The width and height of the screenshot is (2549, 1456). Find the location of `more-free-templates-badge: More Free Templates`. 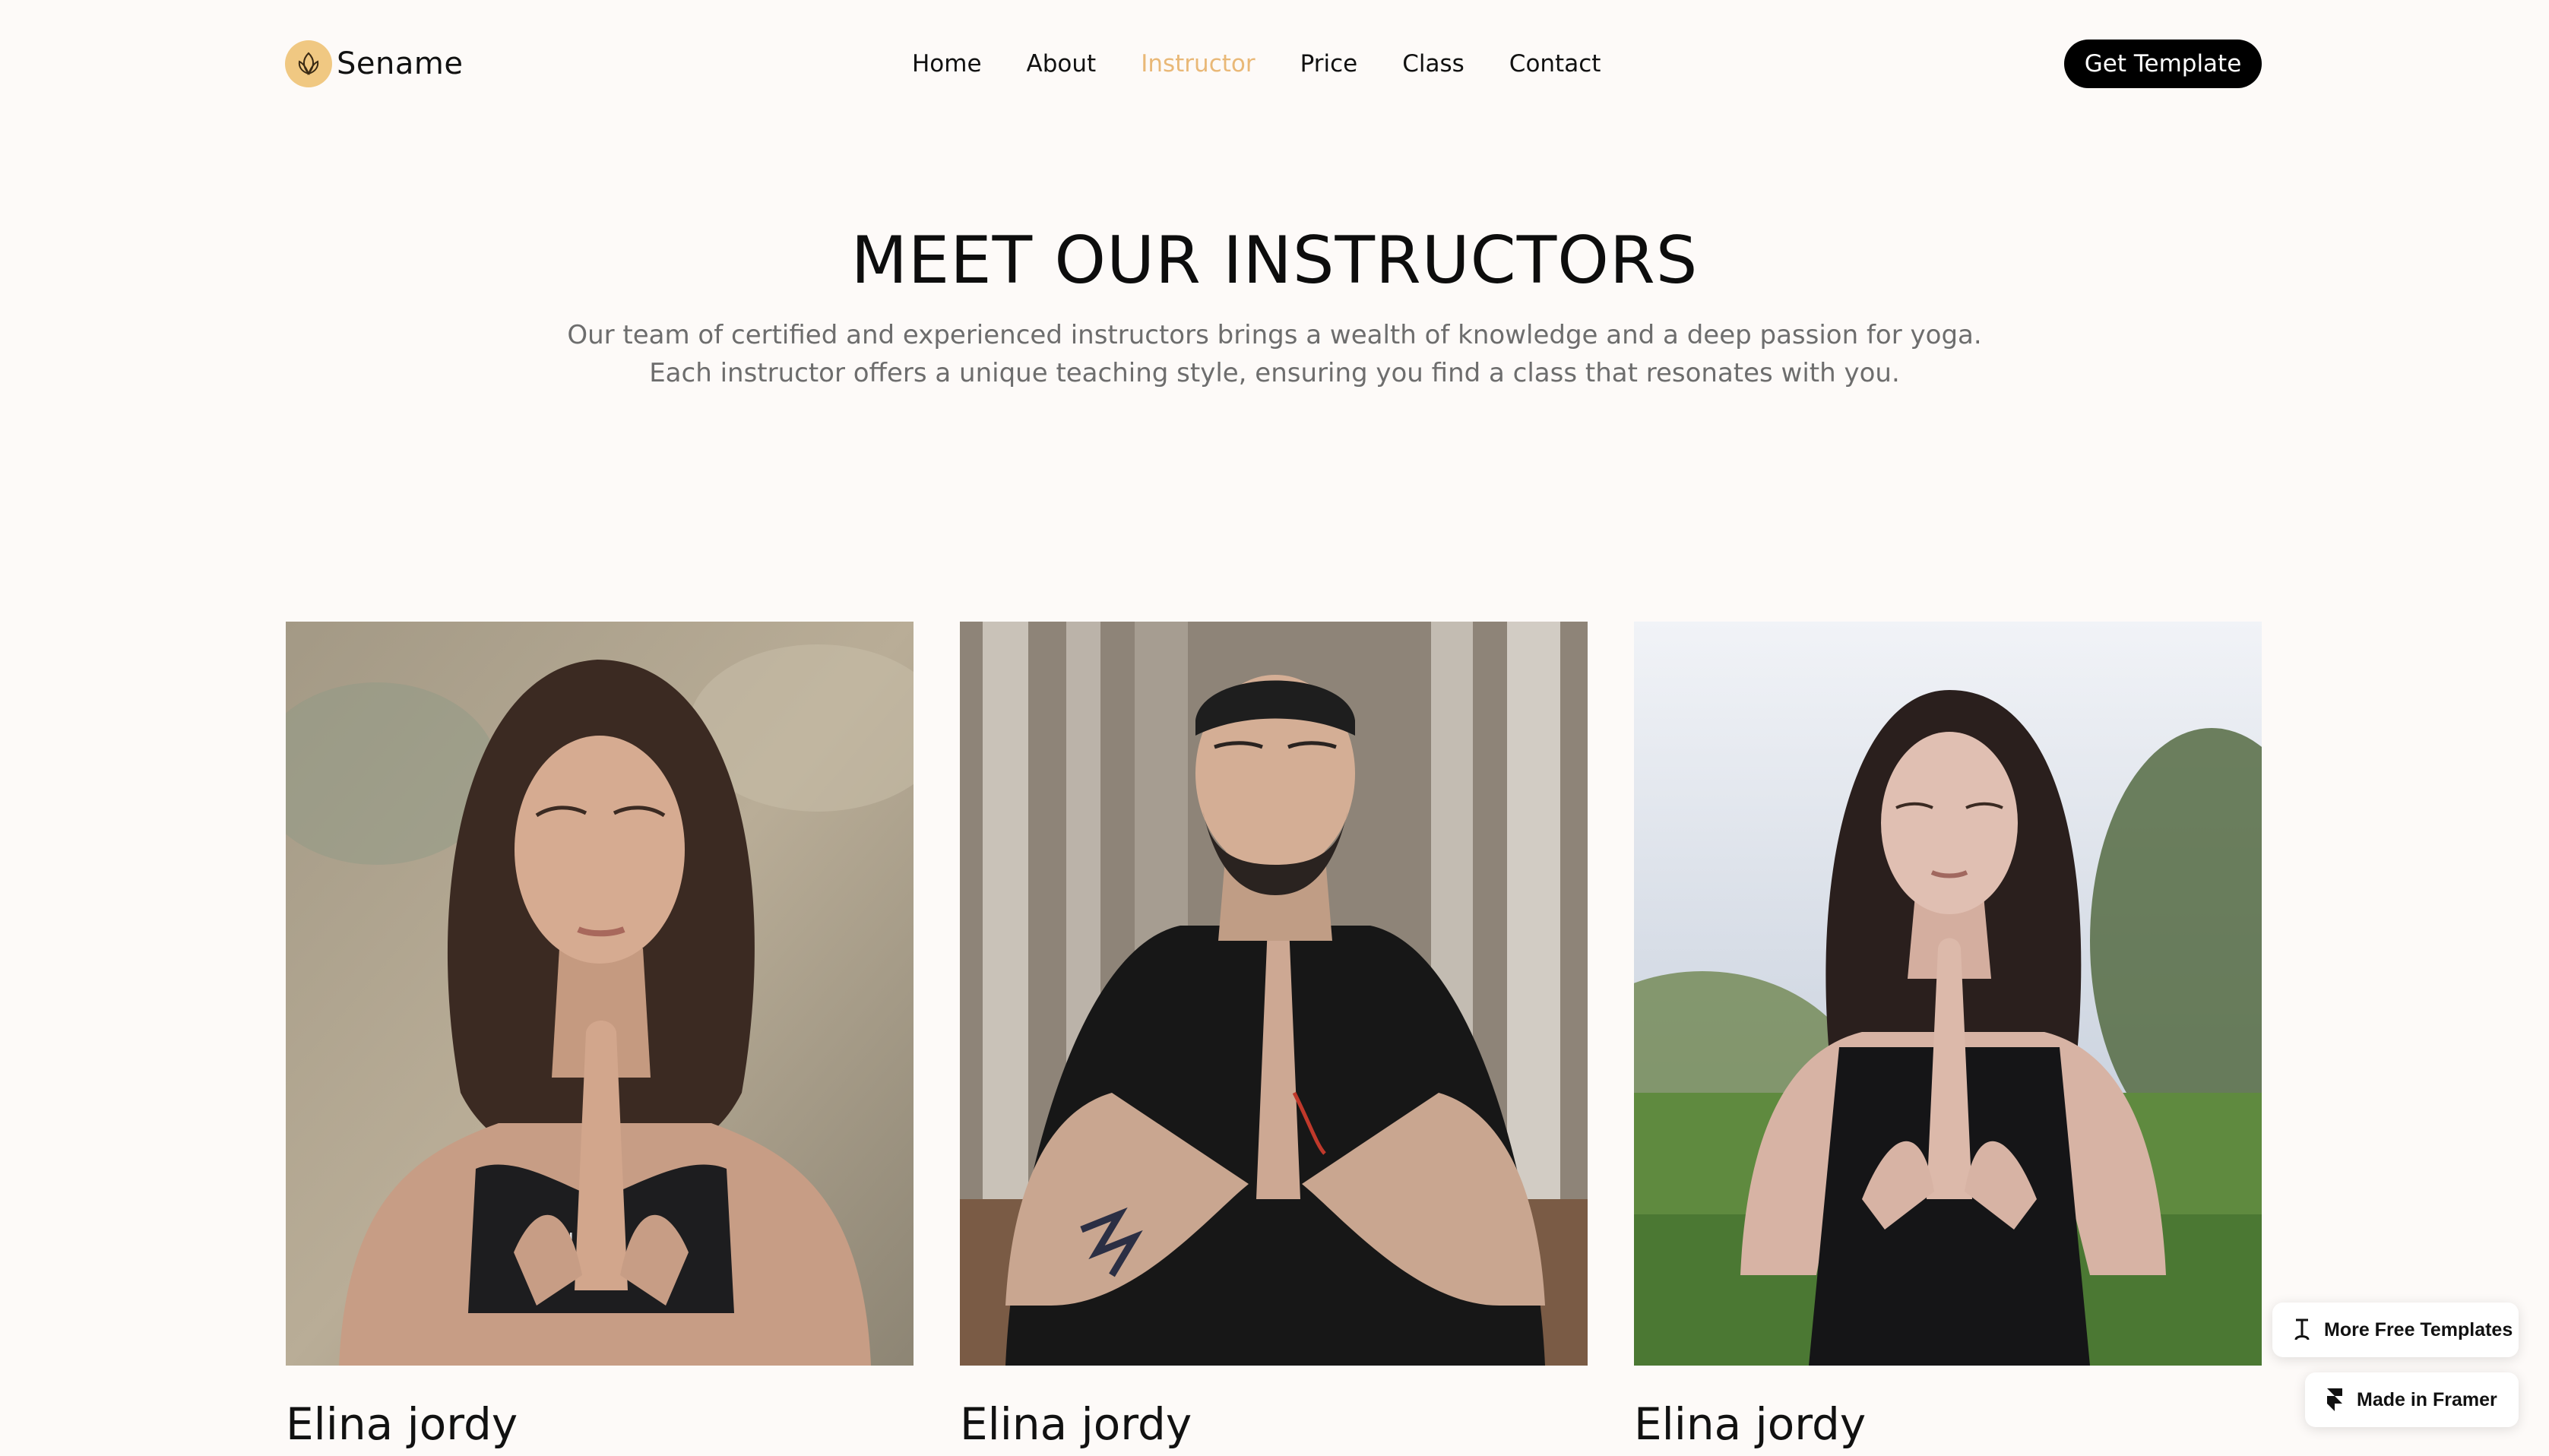

more-free-templates-badge: More Free Templates is located at coordinates (2395, 1329).